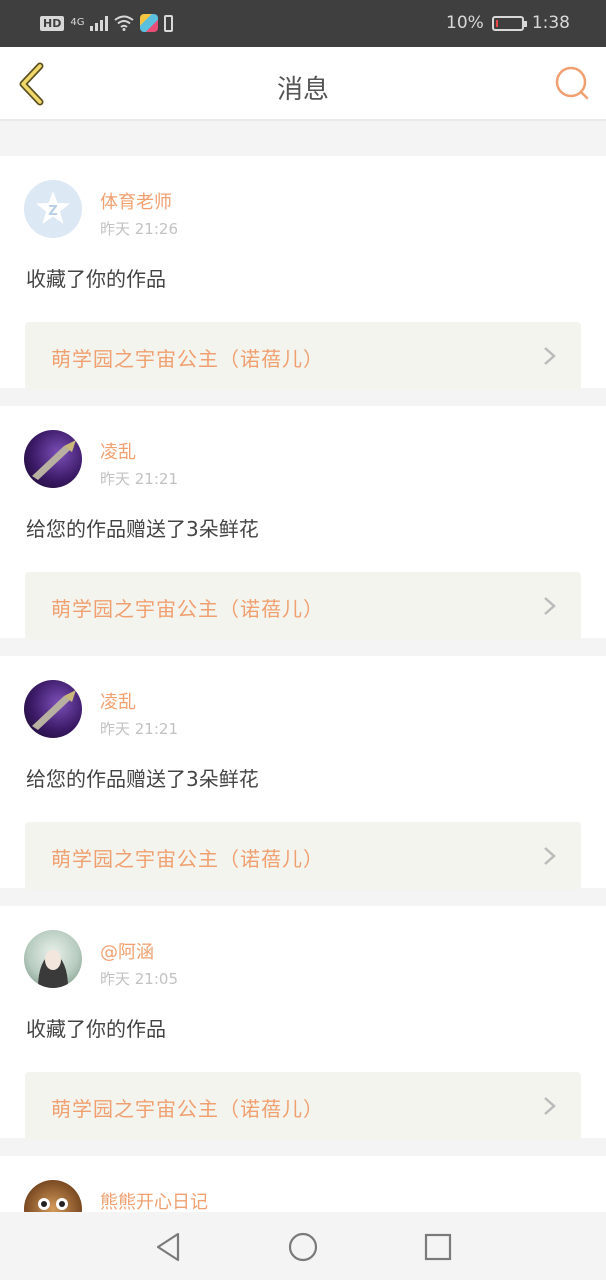 Image resolution: width=606 pixels, height=1280 pixels. I want to click on message-card: 熊熊开心日记, so click(303, 1184).